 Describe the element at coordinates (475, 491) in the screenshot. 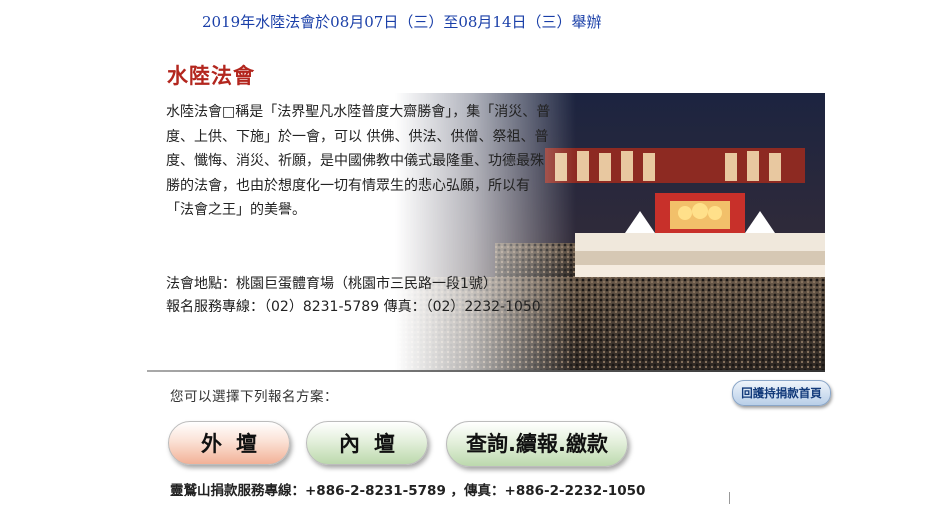

I see `hotline-value: +886-2-8231-5789 ，傳真：+886-2-2232-1050` at that location.